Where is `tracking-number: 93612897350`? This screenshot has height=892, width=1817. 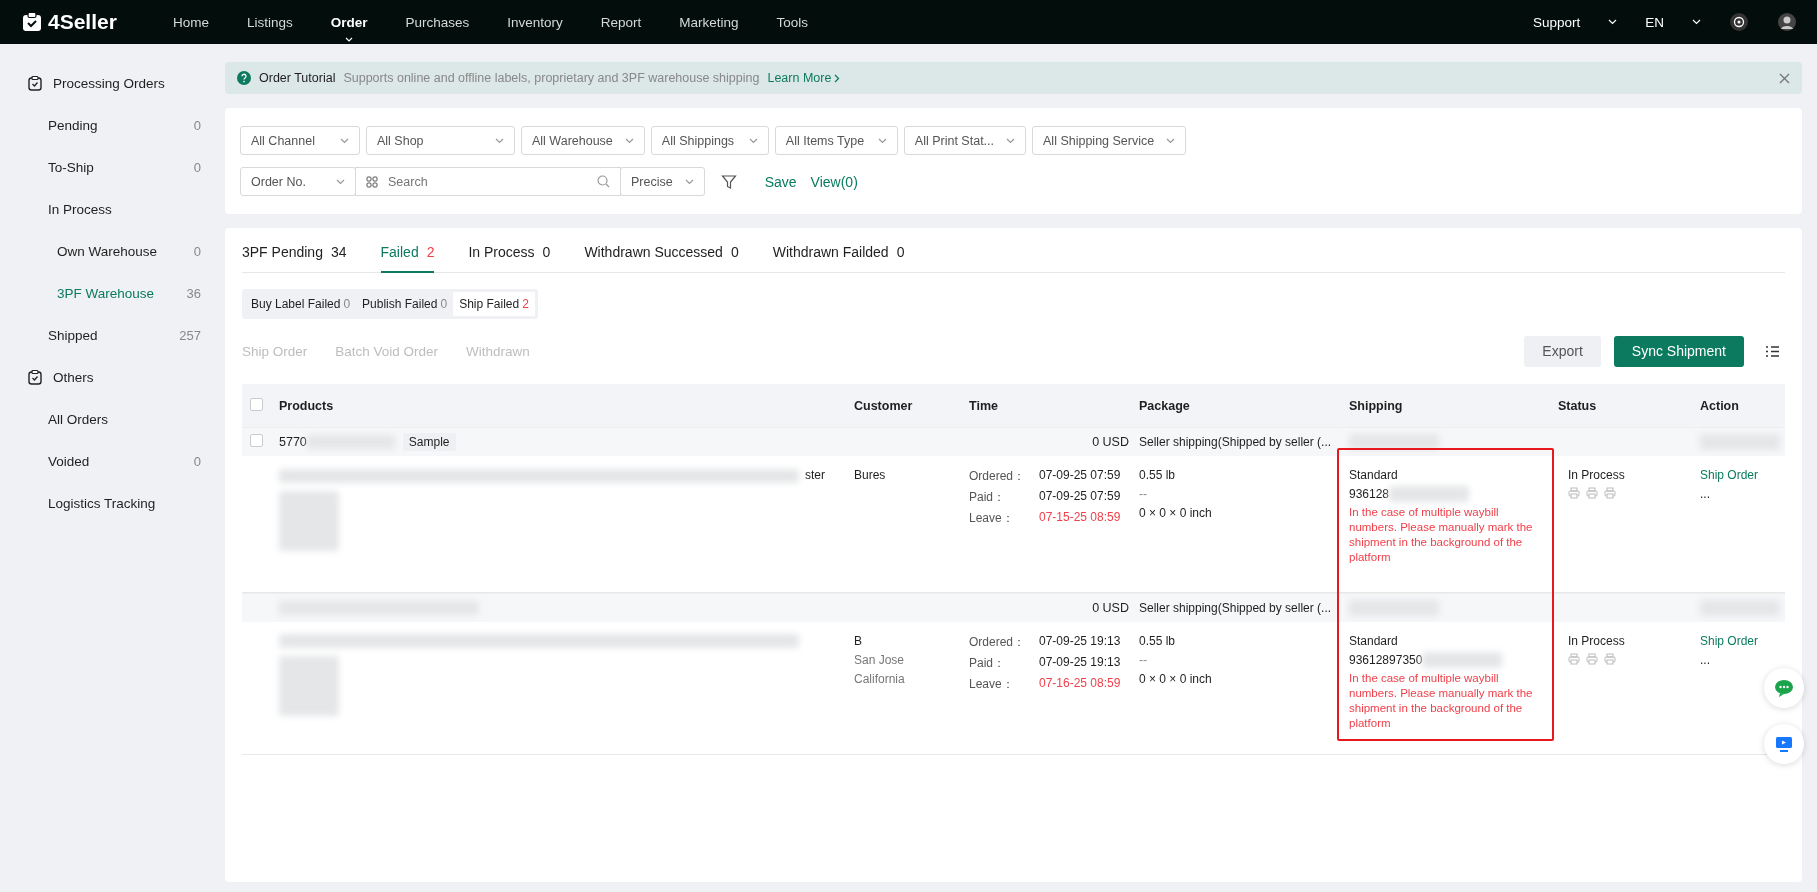 tracking-number: 93612897350 is located at coordinates (1386, 660).